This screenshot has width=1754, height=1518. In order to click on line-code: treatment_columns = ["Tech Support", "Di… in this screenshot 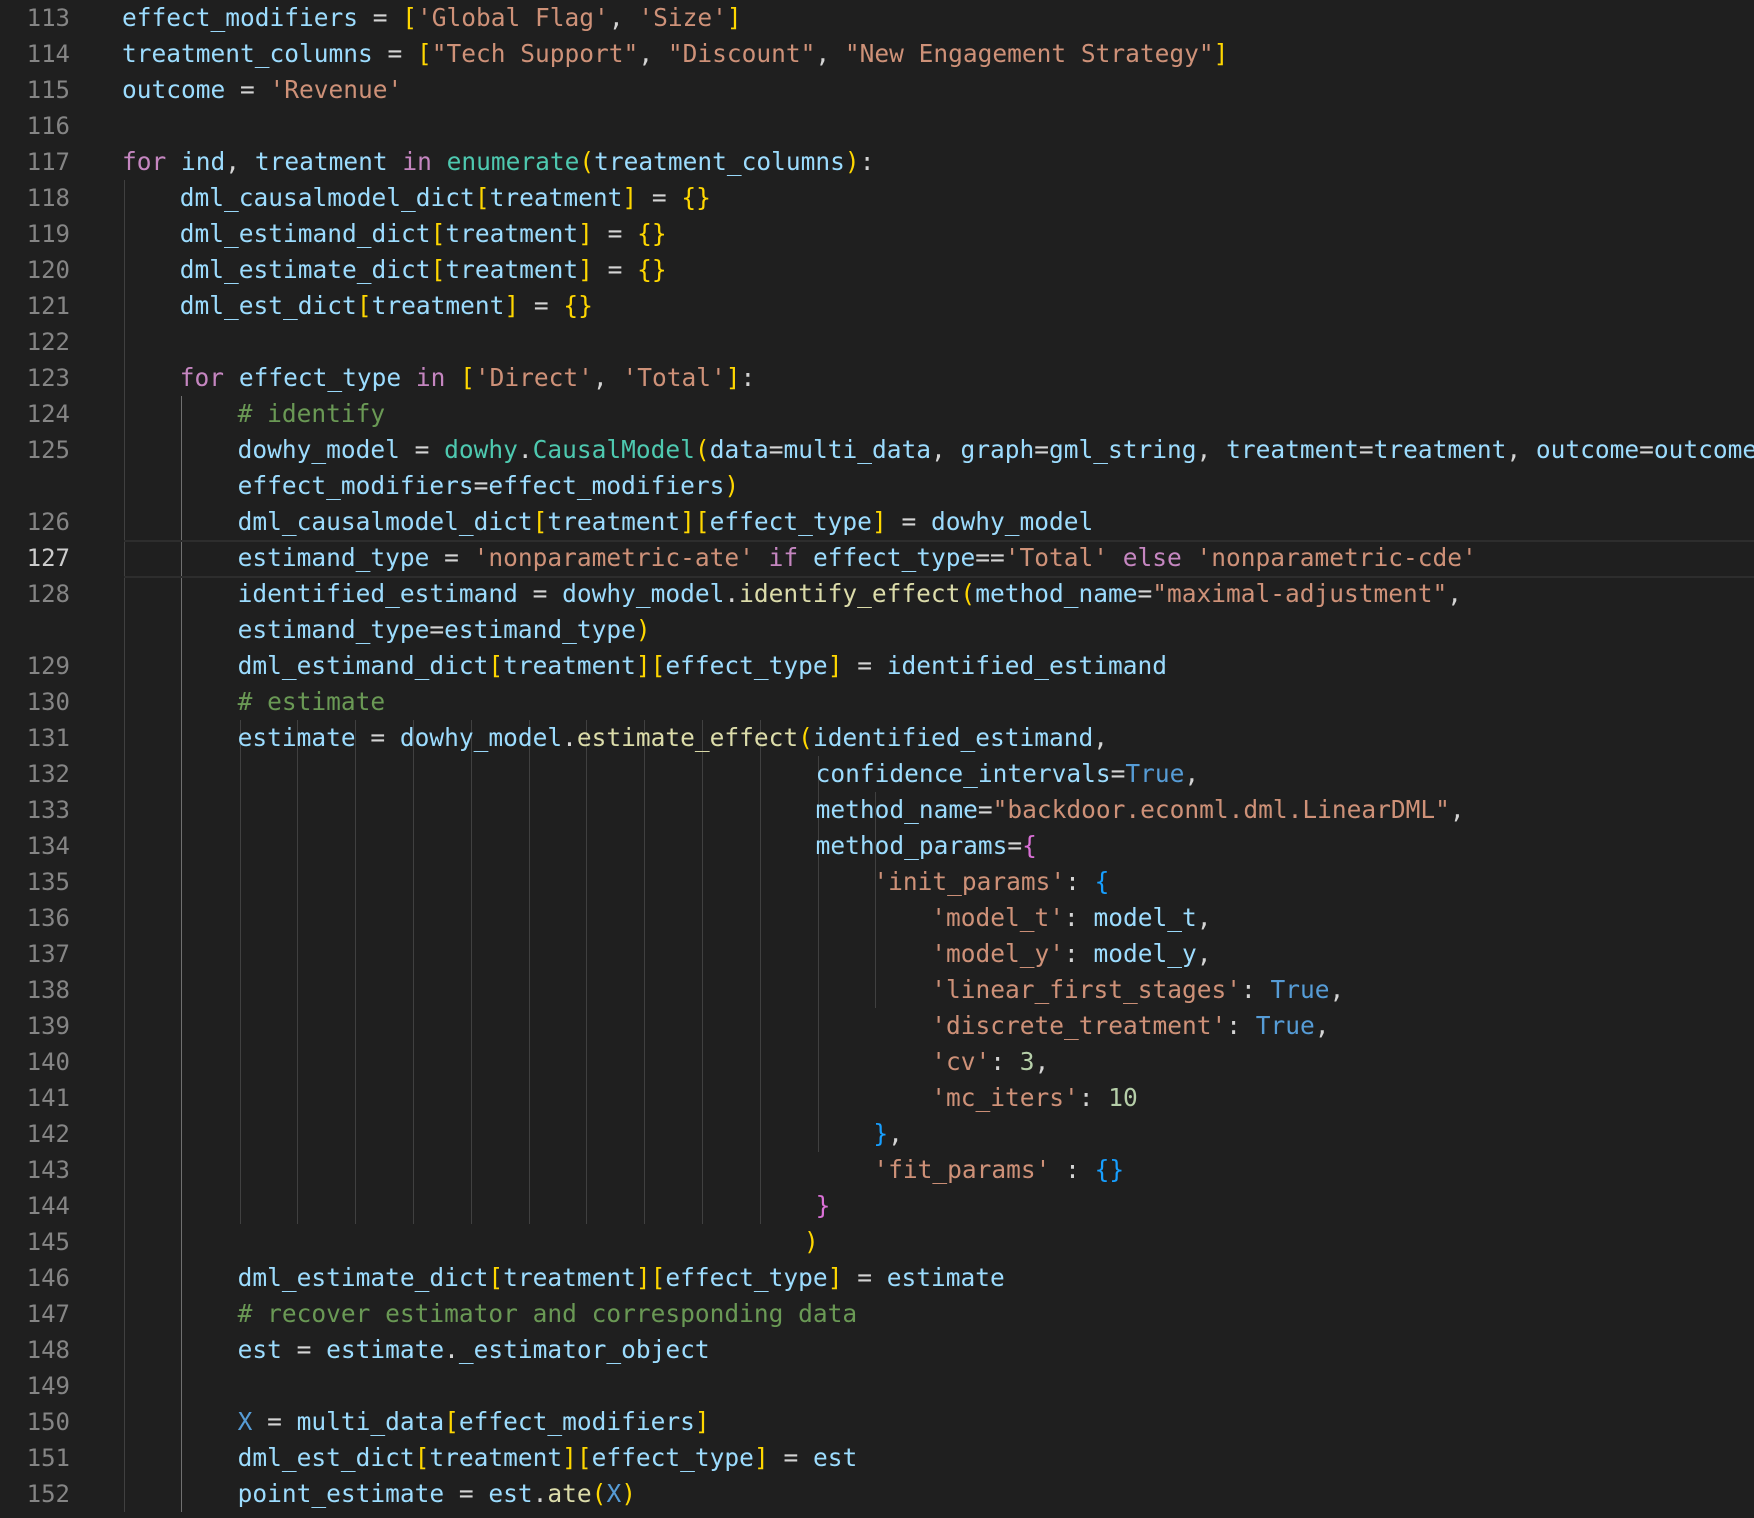, I will do `click(675, 54)`.